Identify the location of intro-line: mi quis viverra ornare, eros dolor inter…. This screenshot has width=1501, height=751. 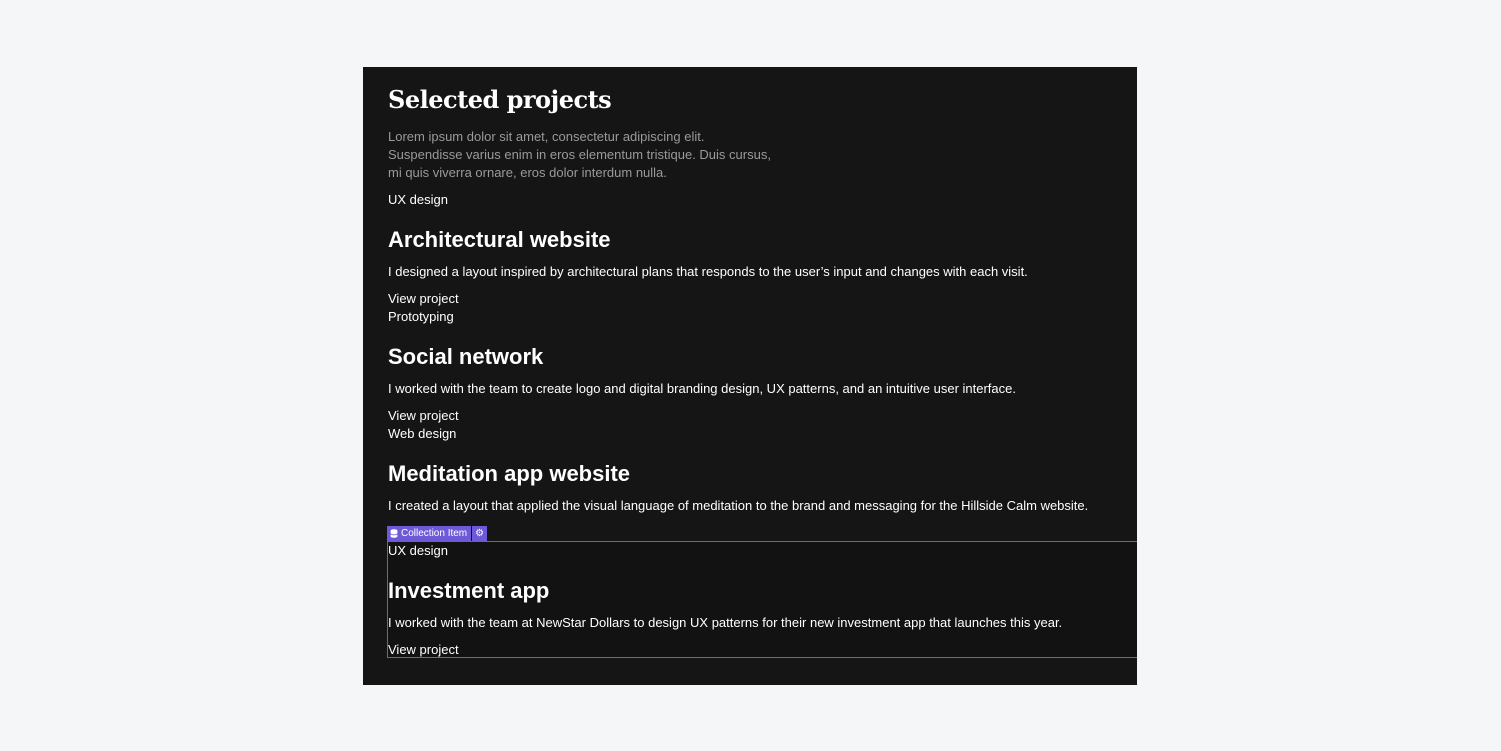
(527, 172).